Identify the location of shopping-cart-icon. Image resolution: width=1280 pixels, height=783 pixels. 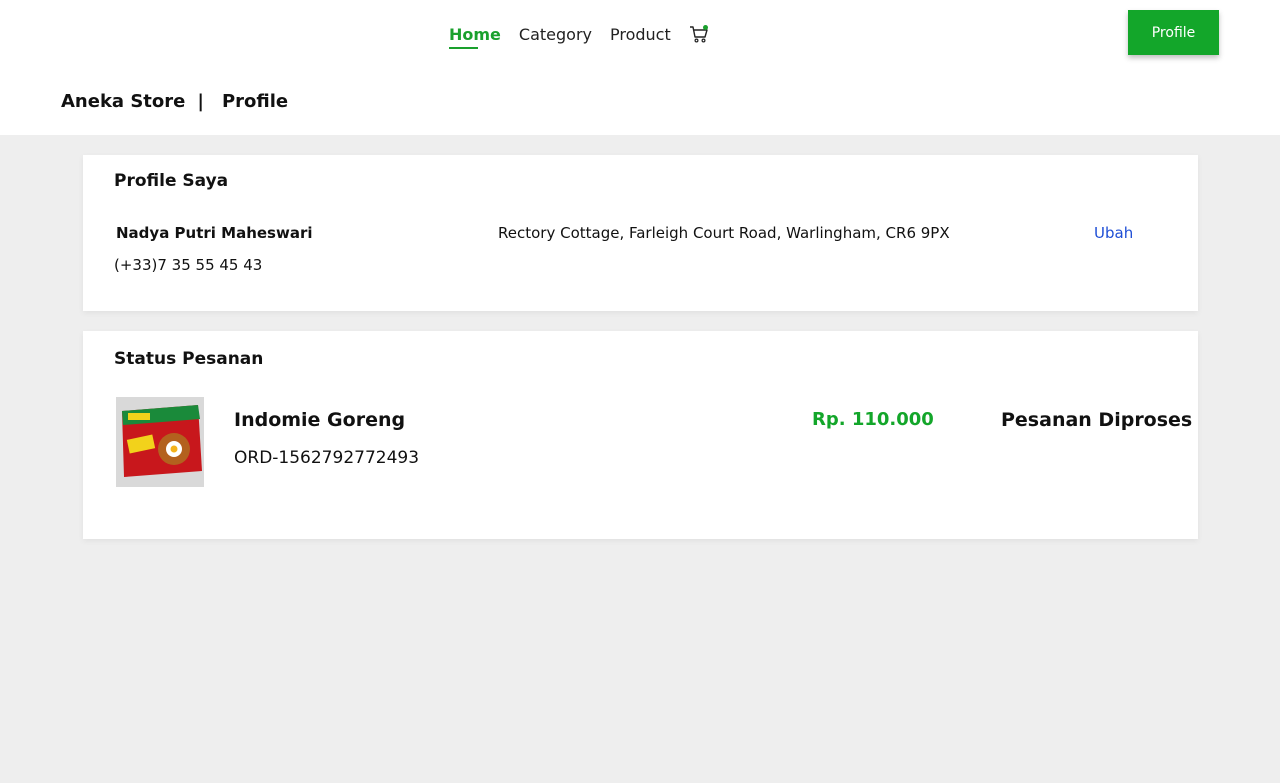
(699, 34).